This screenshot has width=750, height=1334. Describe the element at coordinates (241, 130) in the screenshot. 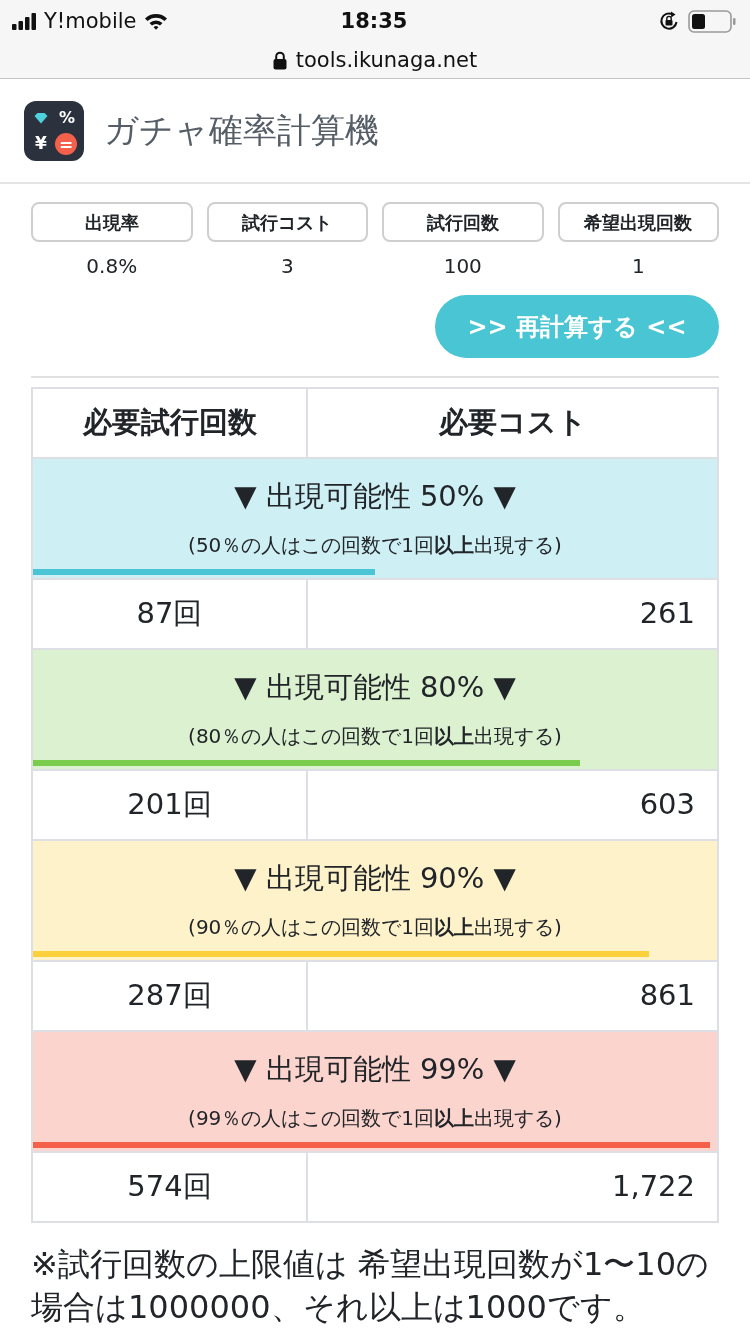

I see `app-title: ガチャ確率計算機` at that location.